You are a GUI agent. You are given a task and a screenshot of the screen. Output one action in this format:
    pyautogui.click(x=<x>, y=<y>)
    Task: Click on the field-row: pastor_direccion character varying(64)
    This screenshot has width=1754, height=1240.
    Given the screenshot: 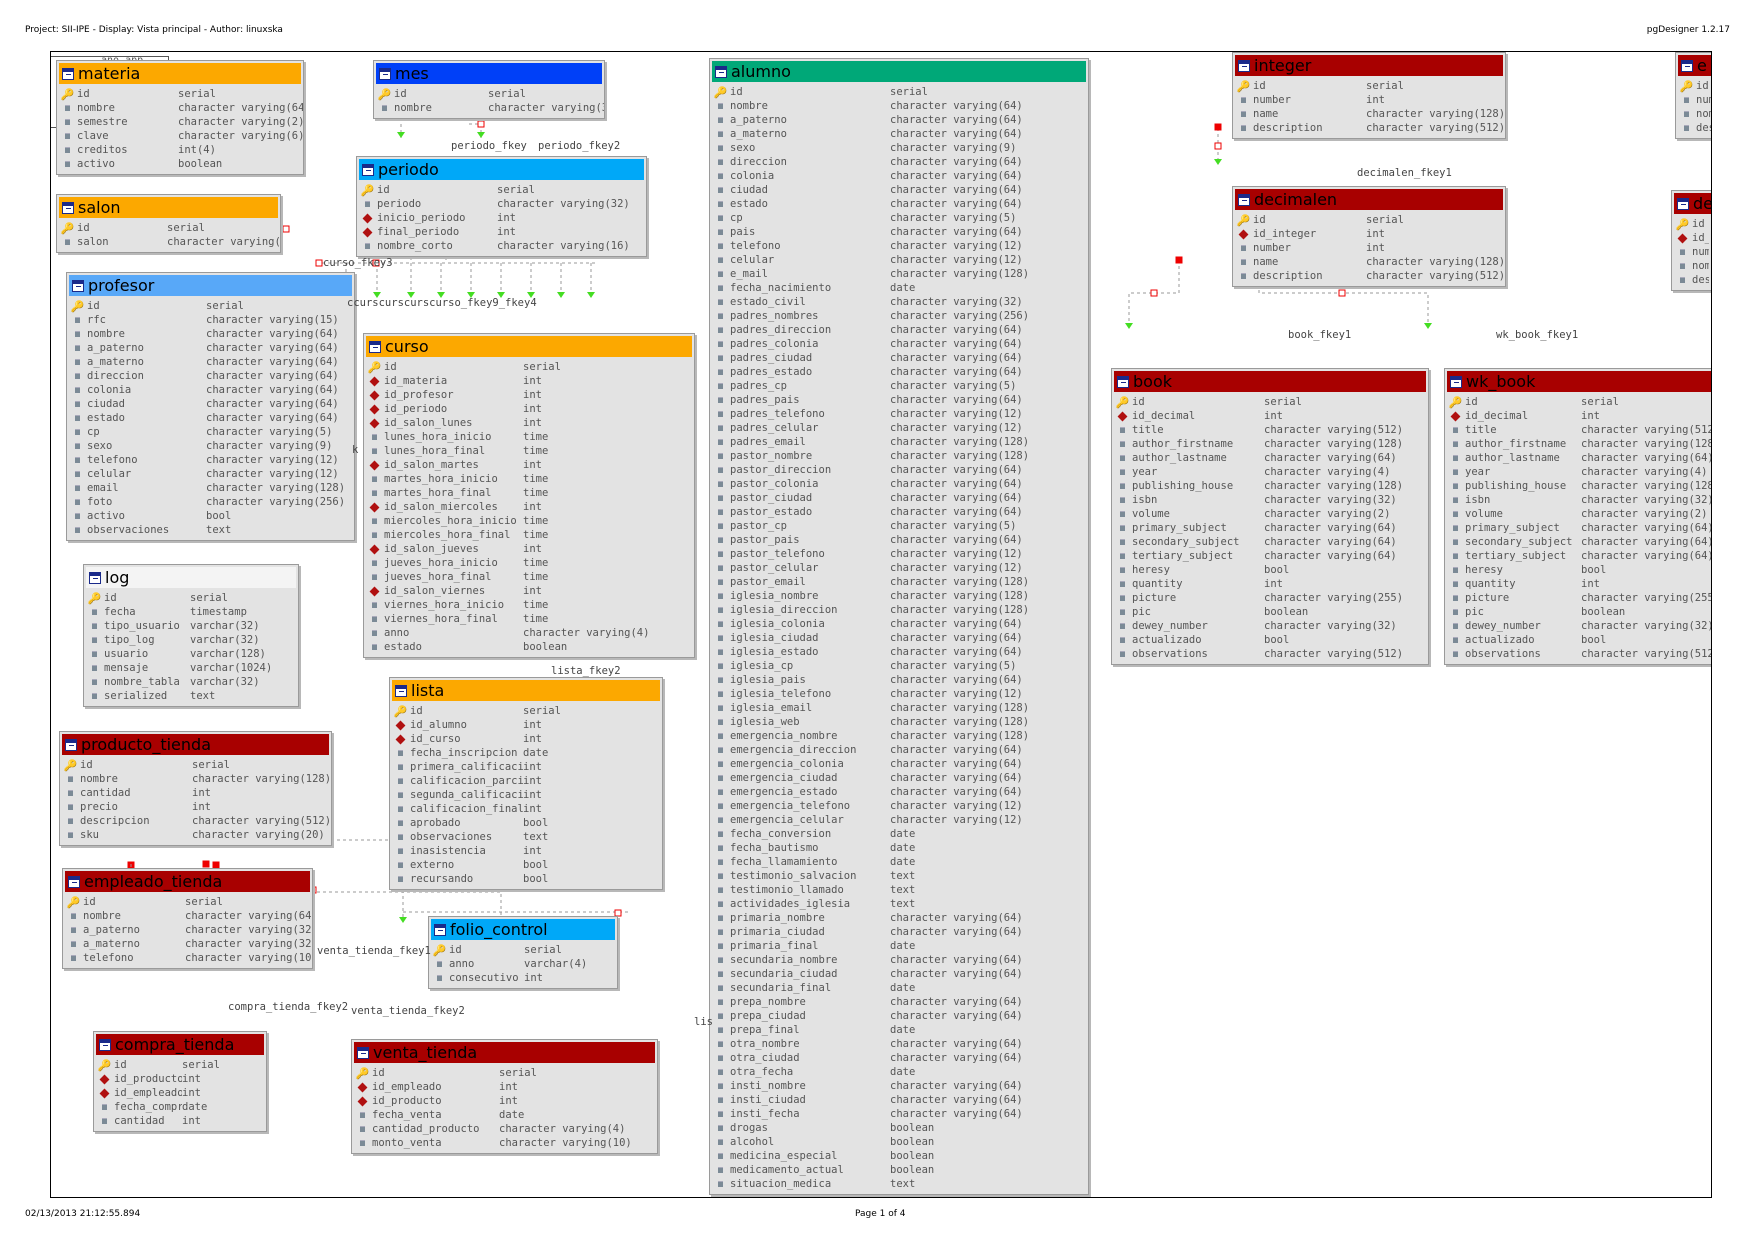 What is the action you would take?
    pyautogui.click(x=899, y=470)
    